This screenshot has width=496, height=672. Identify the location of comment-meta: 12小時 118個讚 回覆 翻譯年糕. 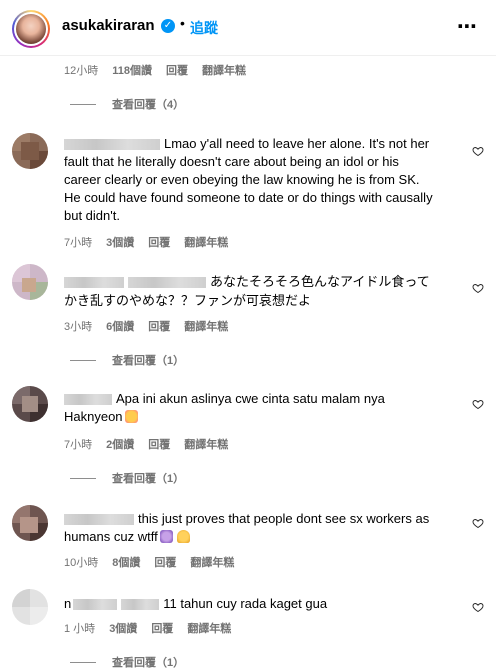
(155, 70).